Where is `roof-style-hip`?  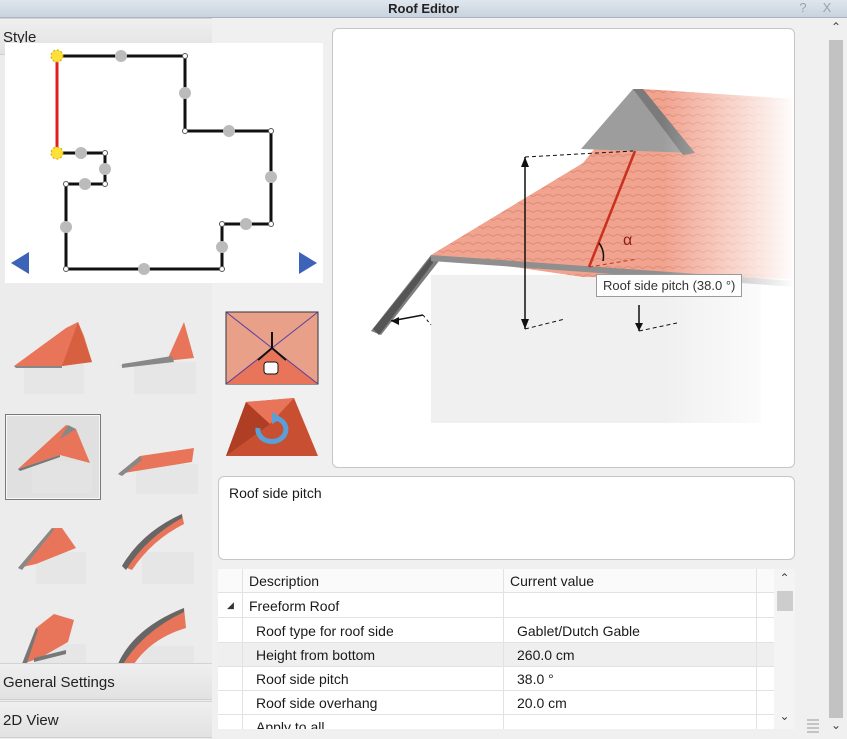
roof-style-hip is located at coordinates (54, 360).